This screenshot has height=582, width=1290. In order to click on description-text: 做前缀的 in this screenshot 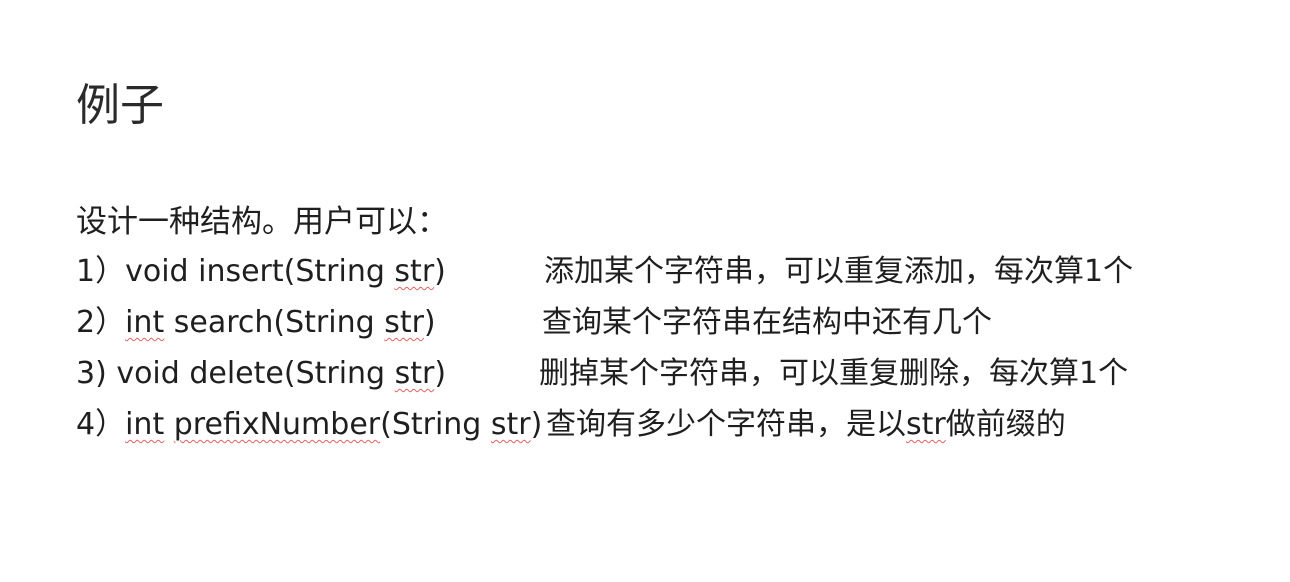, I will do `click(1005, 424)`.